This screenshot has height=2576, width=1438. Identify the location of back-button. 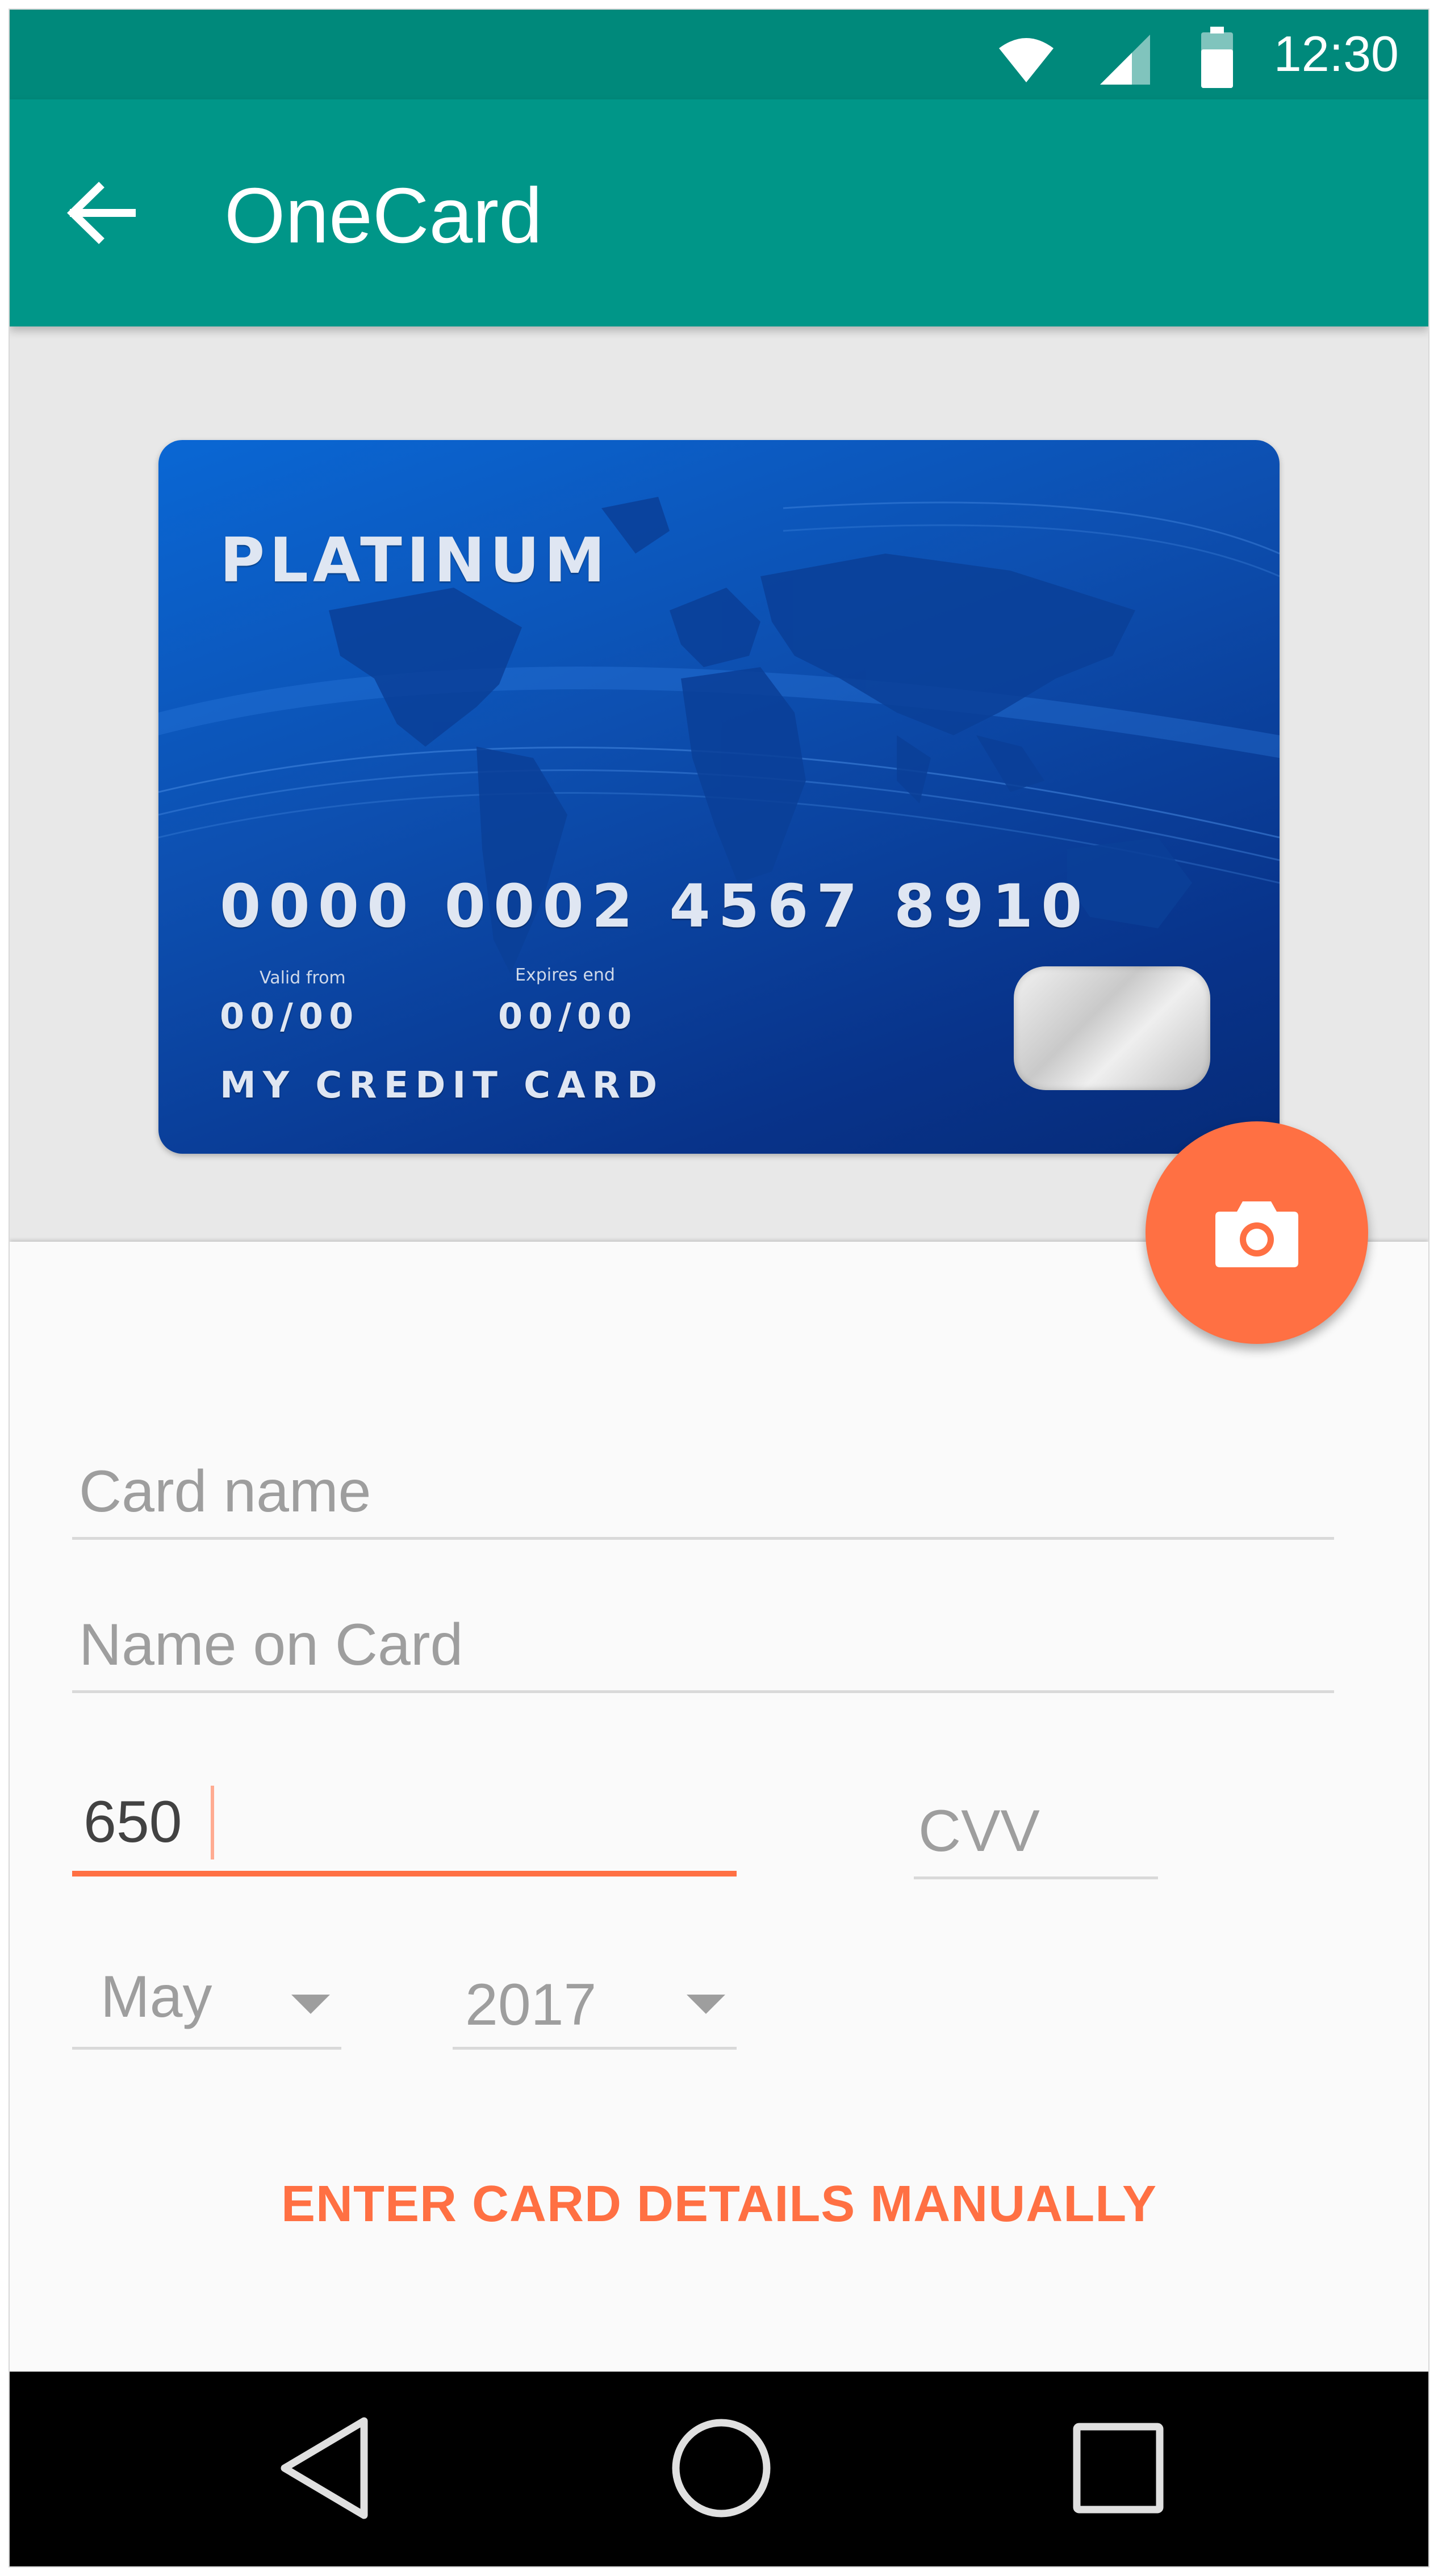
(100, 213).